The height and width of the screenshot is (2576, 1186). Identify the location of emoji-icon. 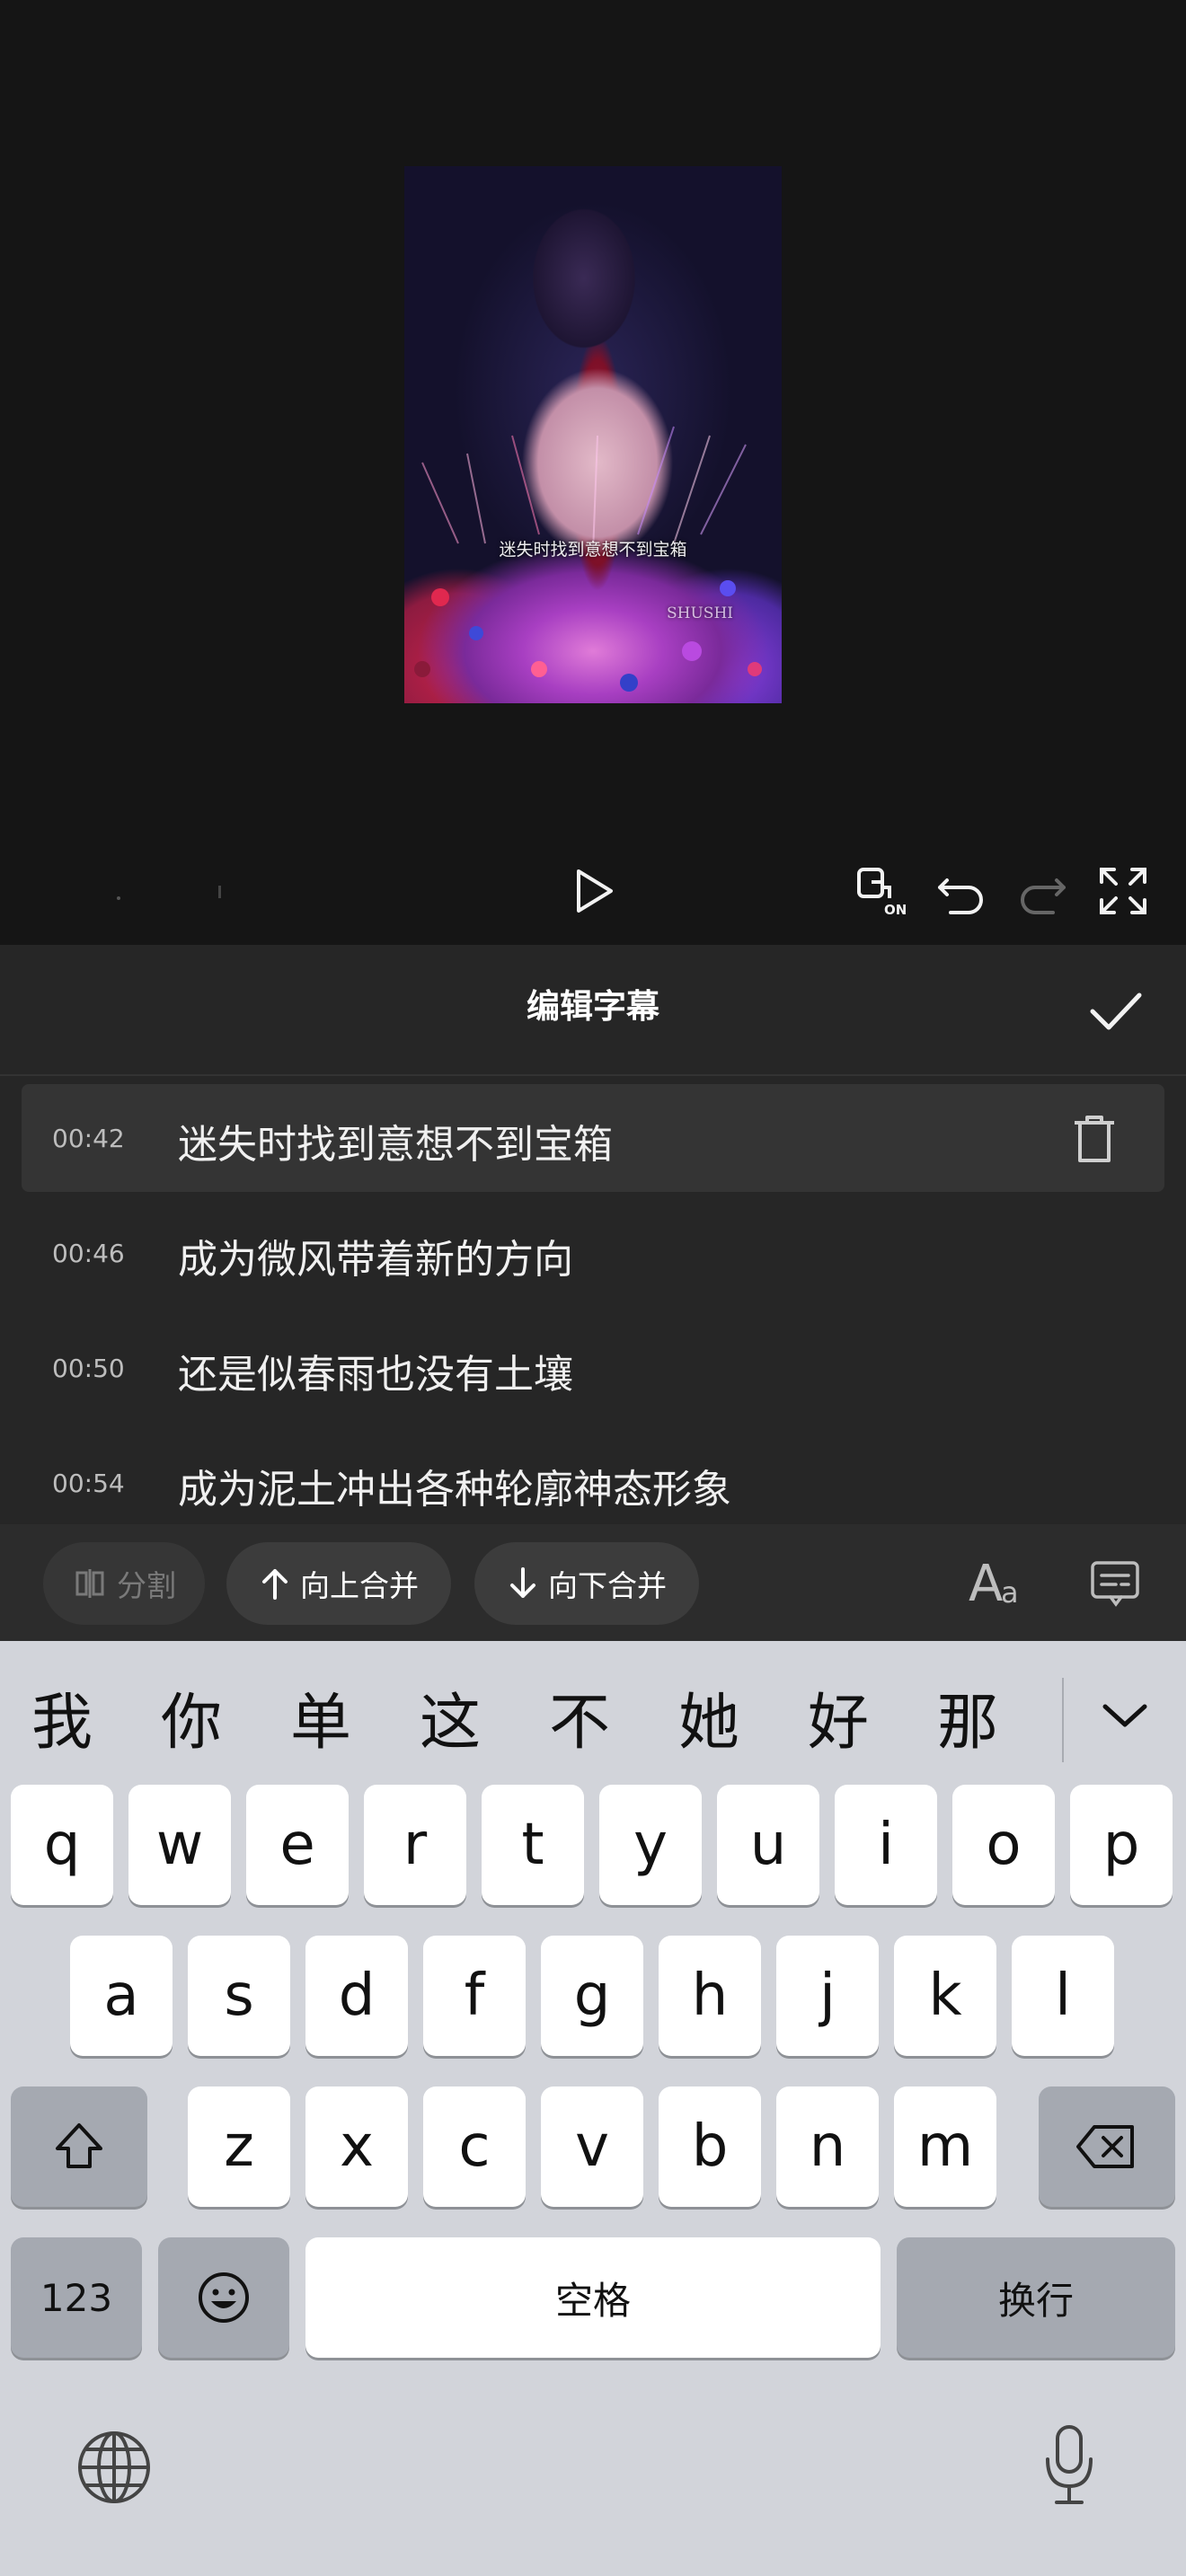
(224, 2297).